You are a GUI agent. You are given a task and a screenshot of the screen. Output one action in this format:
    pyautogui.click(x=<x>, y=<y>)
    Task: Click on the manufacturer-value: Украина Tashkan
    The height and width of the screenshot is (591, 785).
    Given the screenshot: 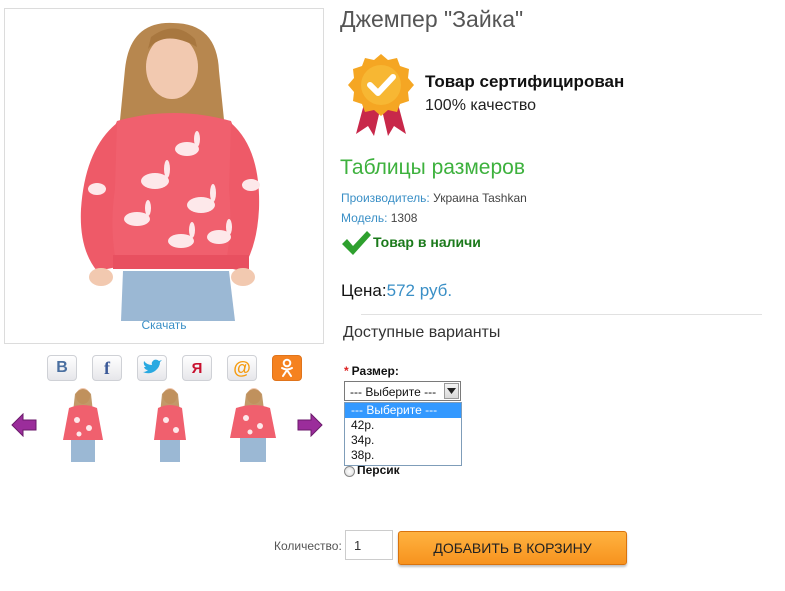 What is the action you would take?
    pyautogui.click(x=480, y=198)
    